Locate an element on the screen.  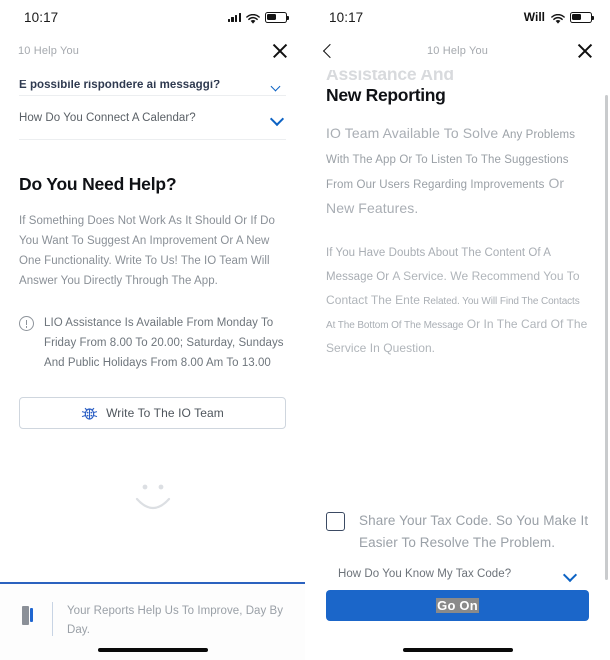
bug-icon is located at coordinates (89, 413).